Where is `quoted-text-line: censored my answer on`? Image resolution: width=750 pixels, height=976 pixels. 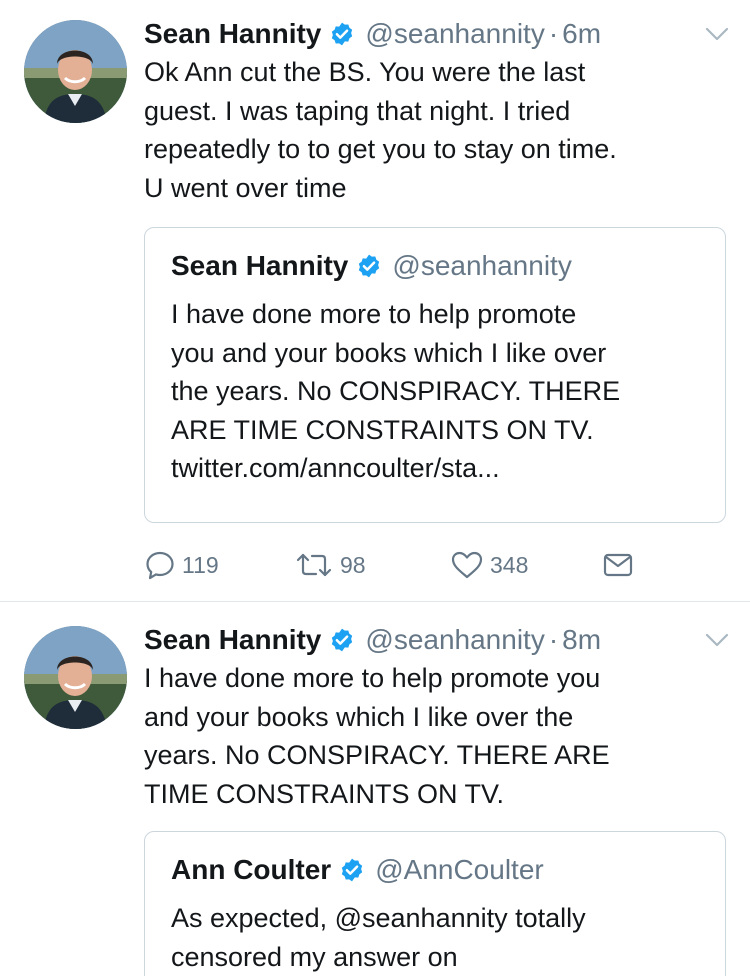 quoted-text-line: censored my answer on is located at coordinates (314, 956).